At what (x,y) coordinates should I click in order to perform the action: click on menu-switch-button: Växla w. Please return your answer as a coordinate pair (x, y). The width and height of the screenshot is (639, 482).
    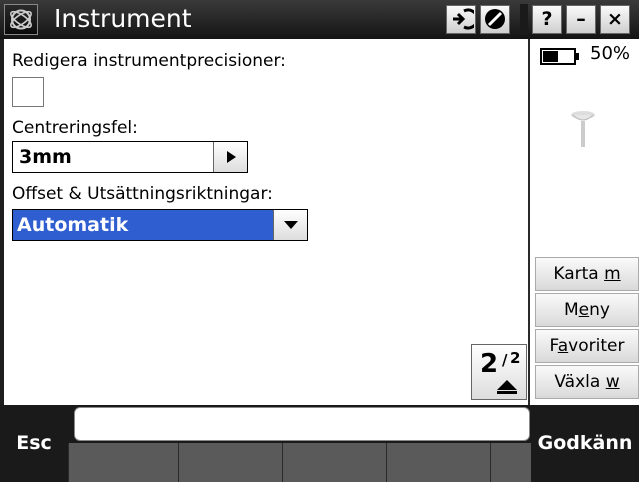
    Looking at the image, I should click on (587, 382).